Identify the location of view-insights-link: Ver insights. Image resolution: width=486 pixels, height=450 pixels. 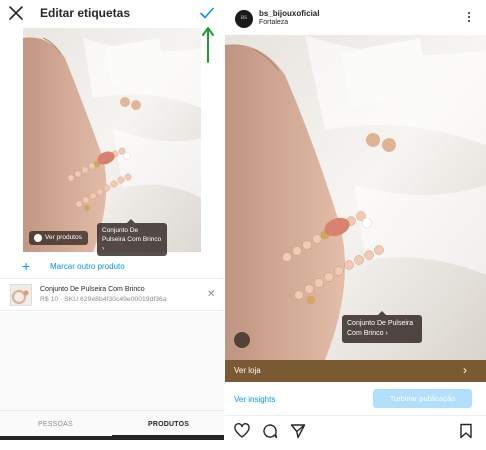
(254, 399).